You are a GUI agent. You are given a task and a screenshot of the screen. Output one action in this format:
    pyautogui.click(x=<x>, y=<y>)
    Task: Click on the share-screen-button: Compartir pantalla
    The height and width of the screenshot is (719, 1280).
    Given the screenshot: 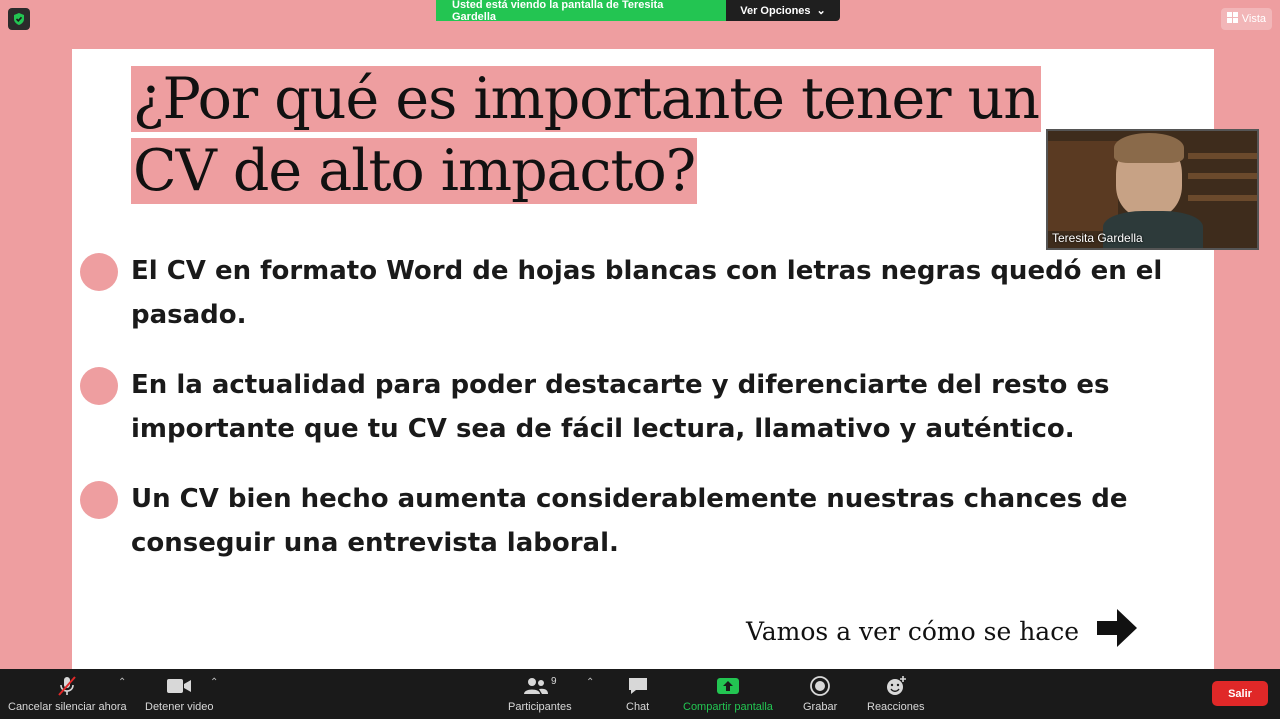 What is the action you would take?
    pyautogui.click(x=728, y=693)
    